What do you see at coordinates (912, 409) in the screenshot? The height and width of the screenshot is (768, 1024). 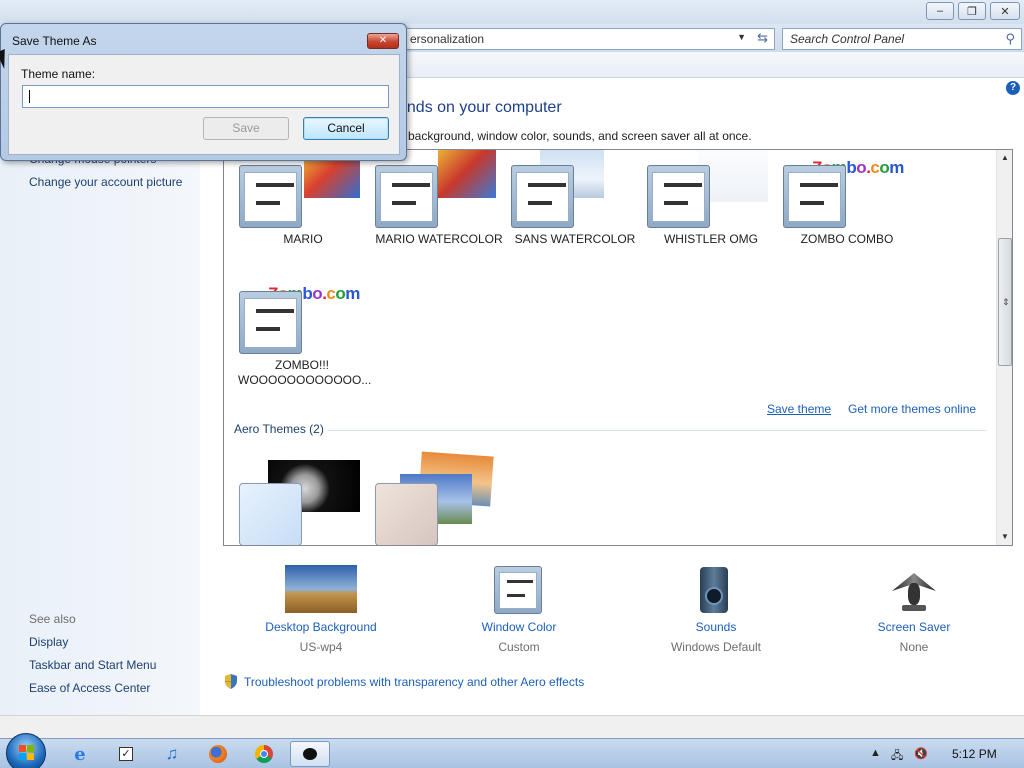 I see `get-more-themes-link: Get more themes online` at bounding box center [912, 409].